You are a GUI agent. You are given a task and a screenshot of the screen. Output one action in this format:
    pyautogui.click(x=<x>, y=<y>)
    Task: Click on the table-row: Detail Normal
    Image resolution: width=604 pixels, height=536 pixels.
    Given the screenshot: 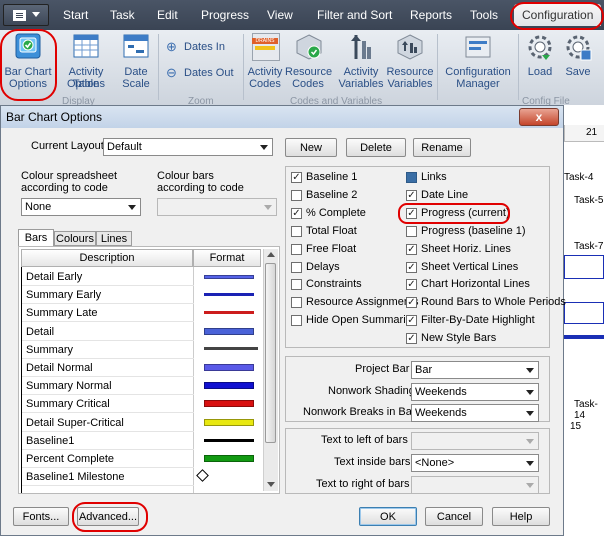 What is the action you would take?
    pyautogui.click(x=138, y=368)
    